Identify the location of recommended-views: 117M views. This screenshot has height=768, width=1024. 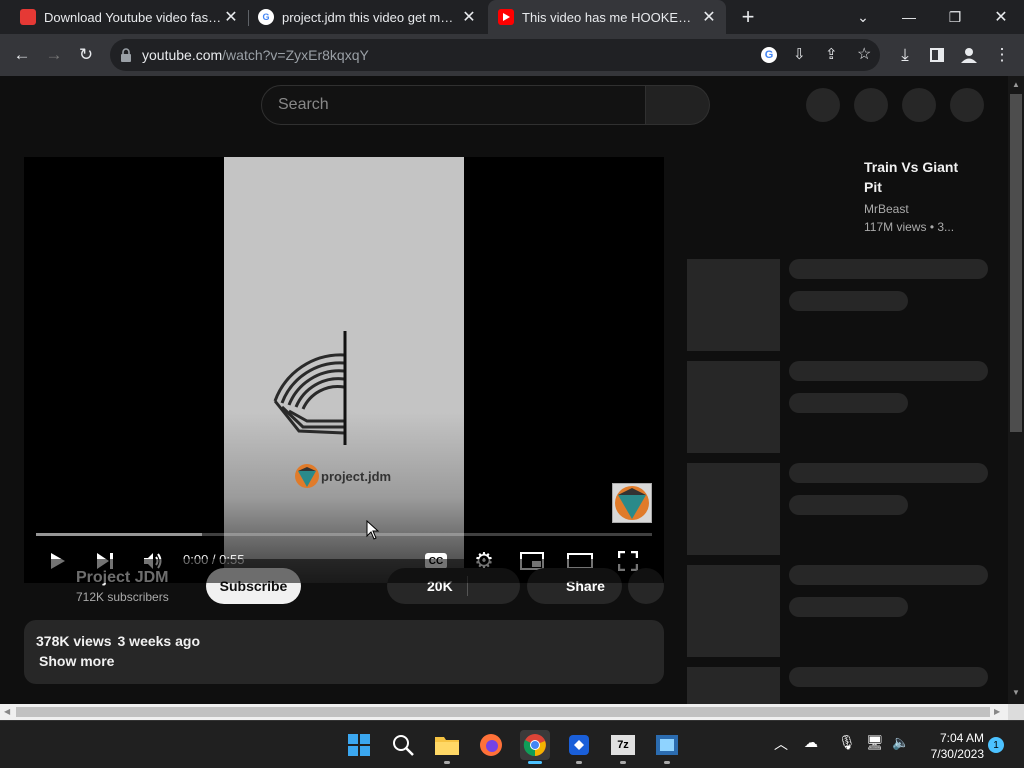
(895, 227).